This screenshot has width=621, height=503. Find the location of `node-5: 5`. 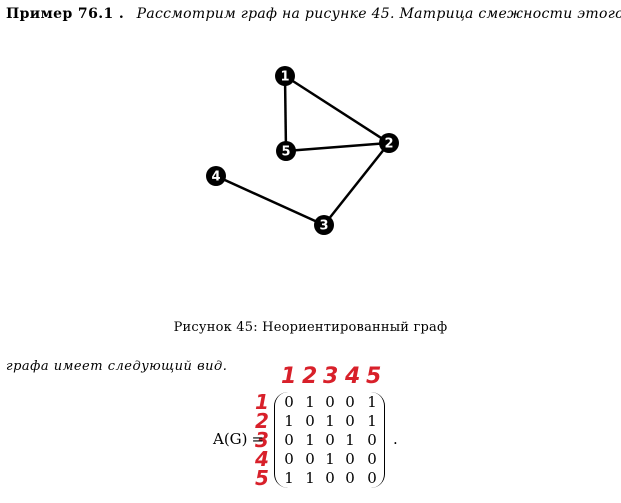

node-5: 5 is located at coordinates (286, 151).